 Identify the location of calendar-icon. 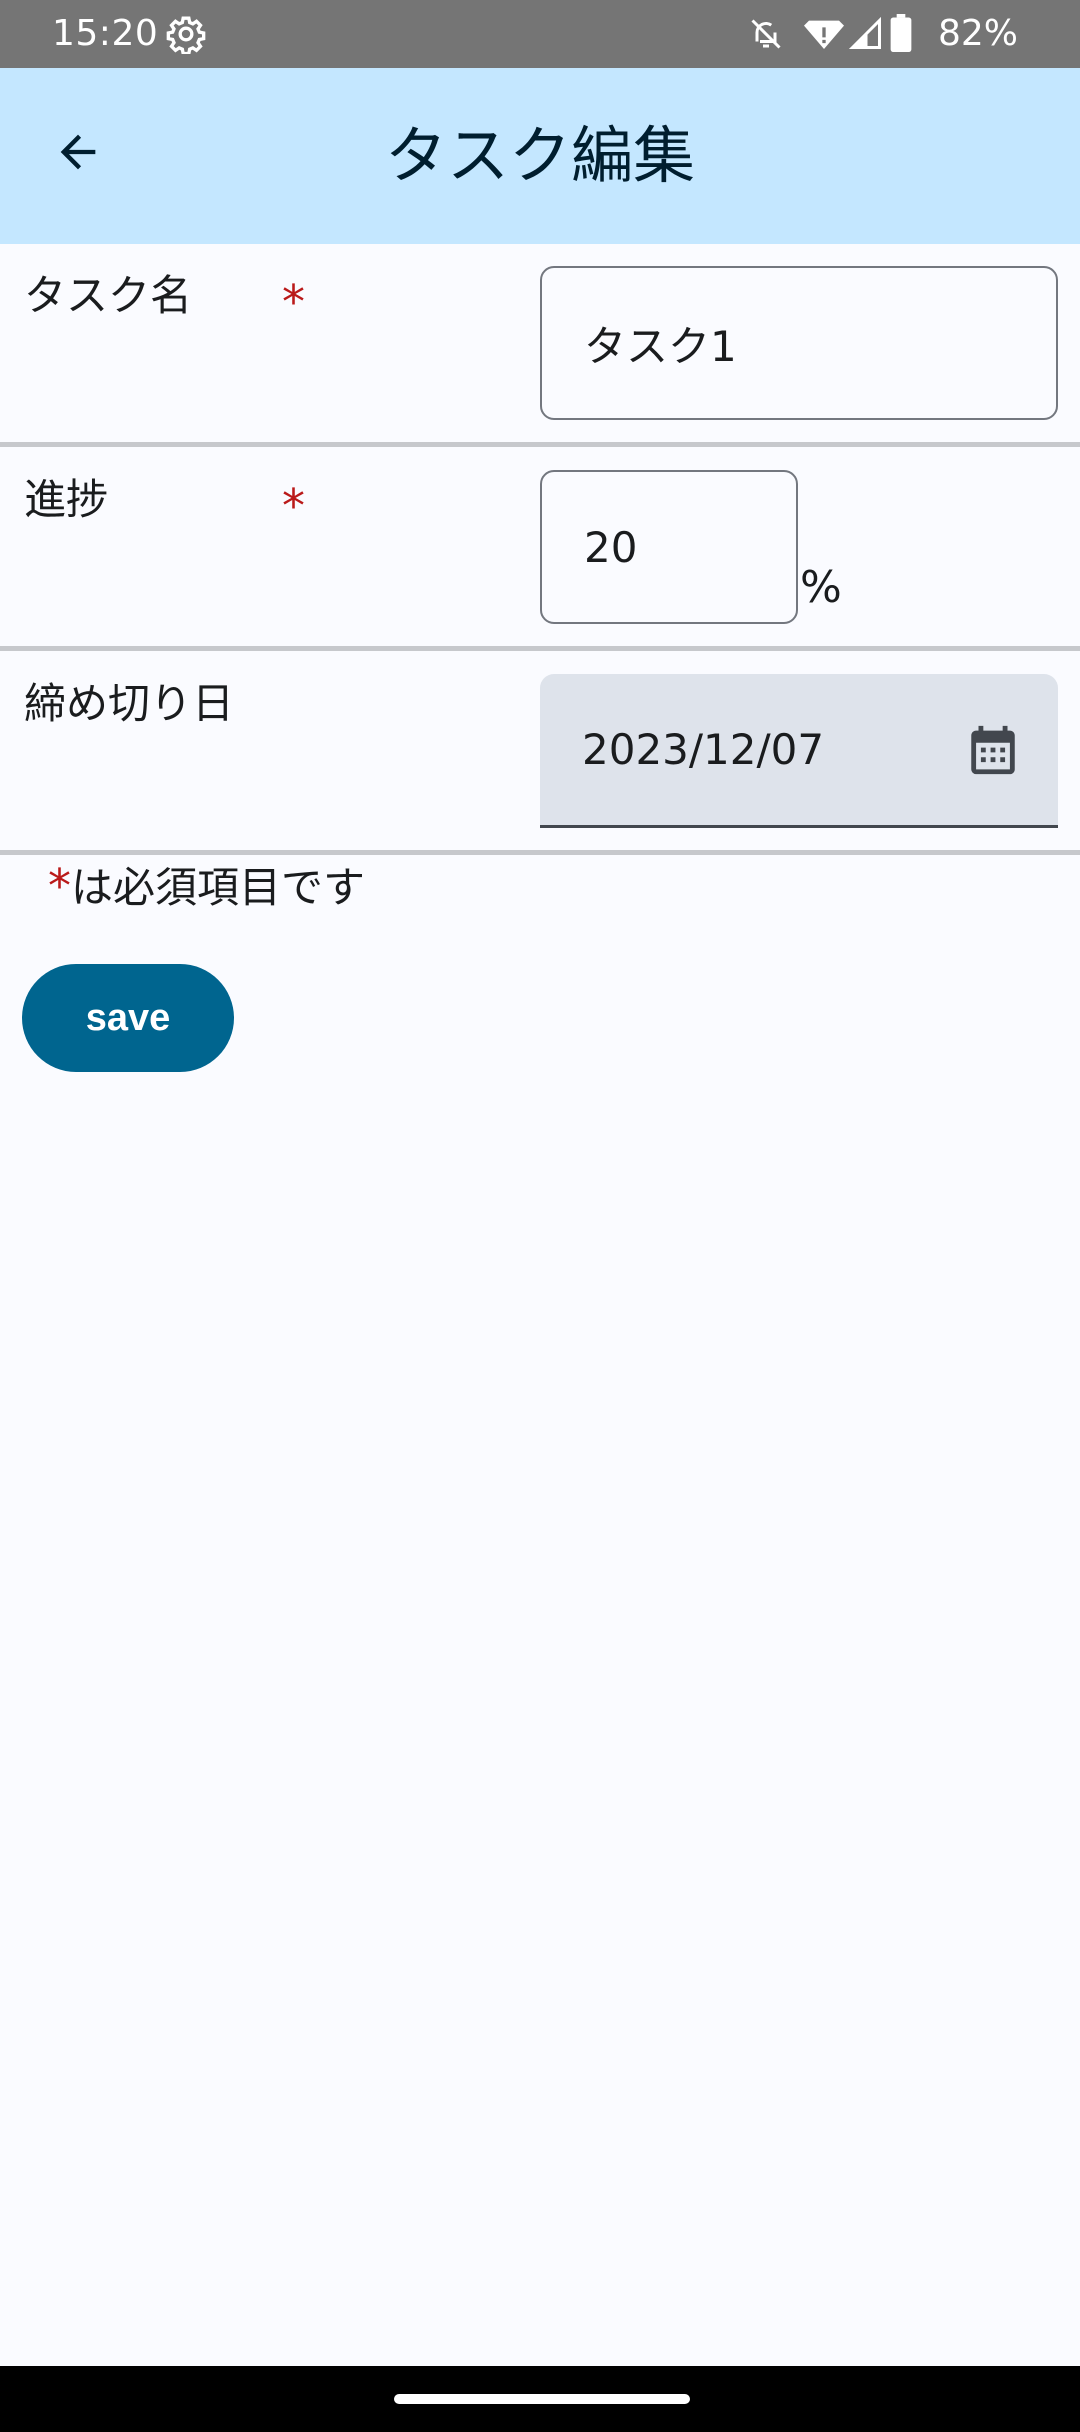
(993, 750).